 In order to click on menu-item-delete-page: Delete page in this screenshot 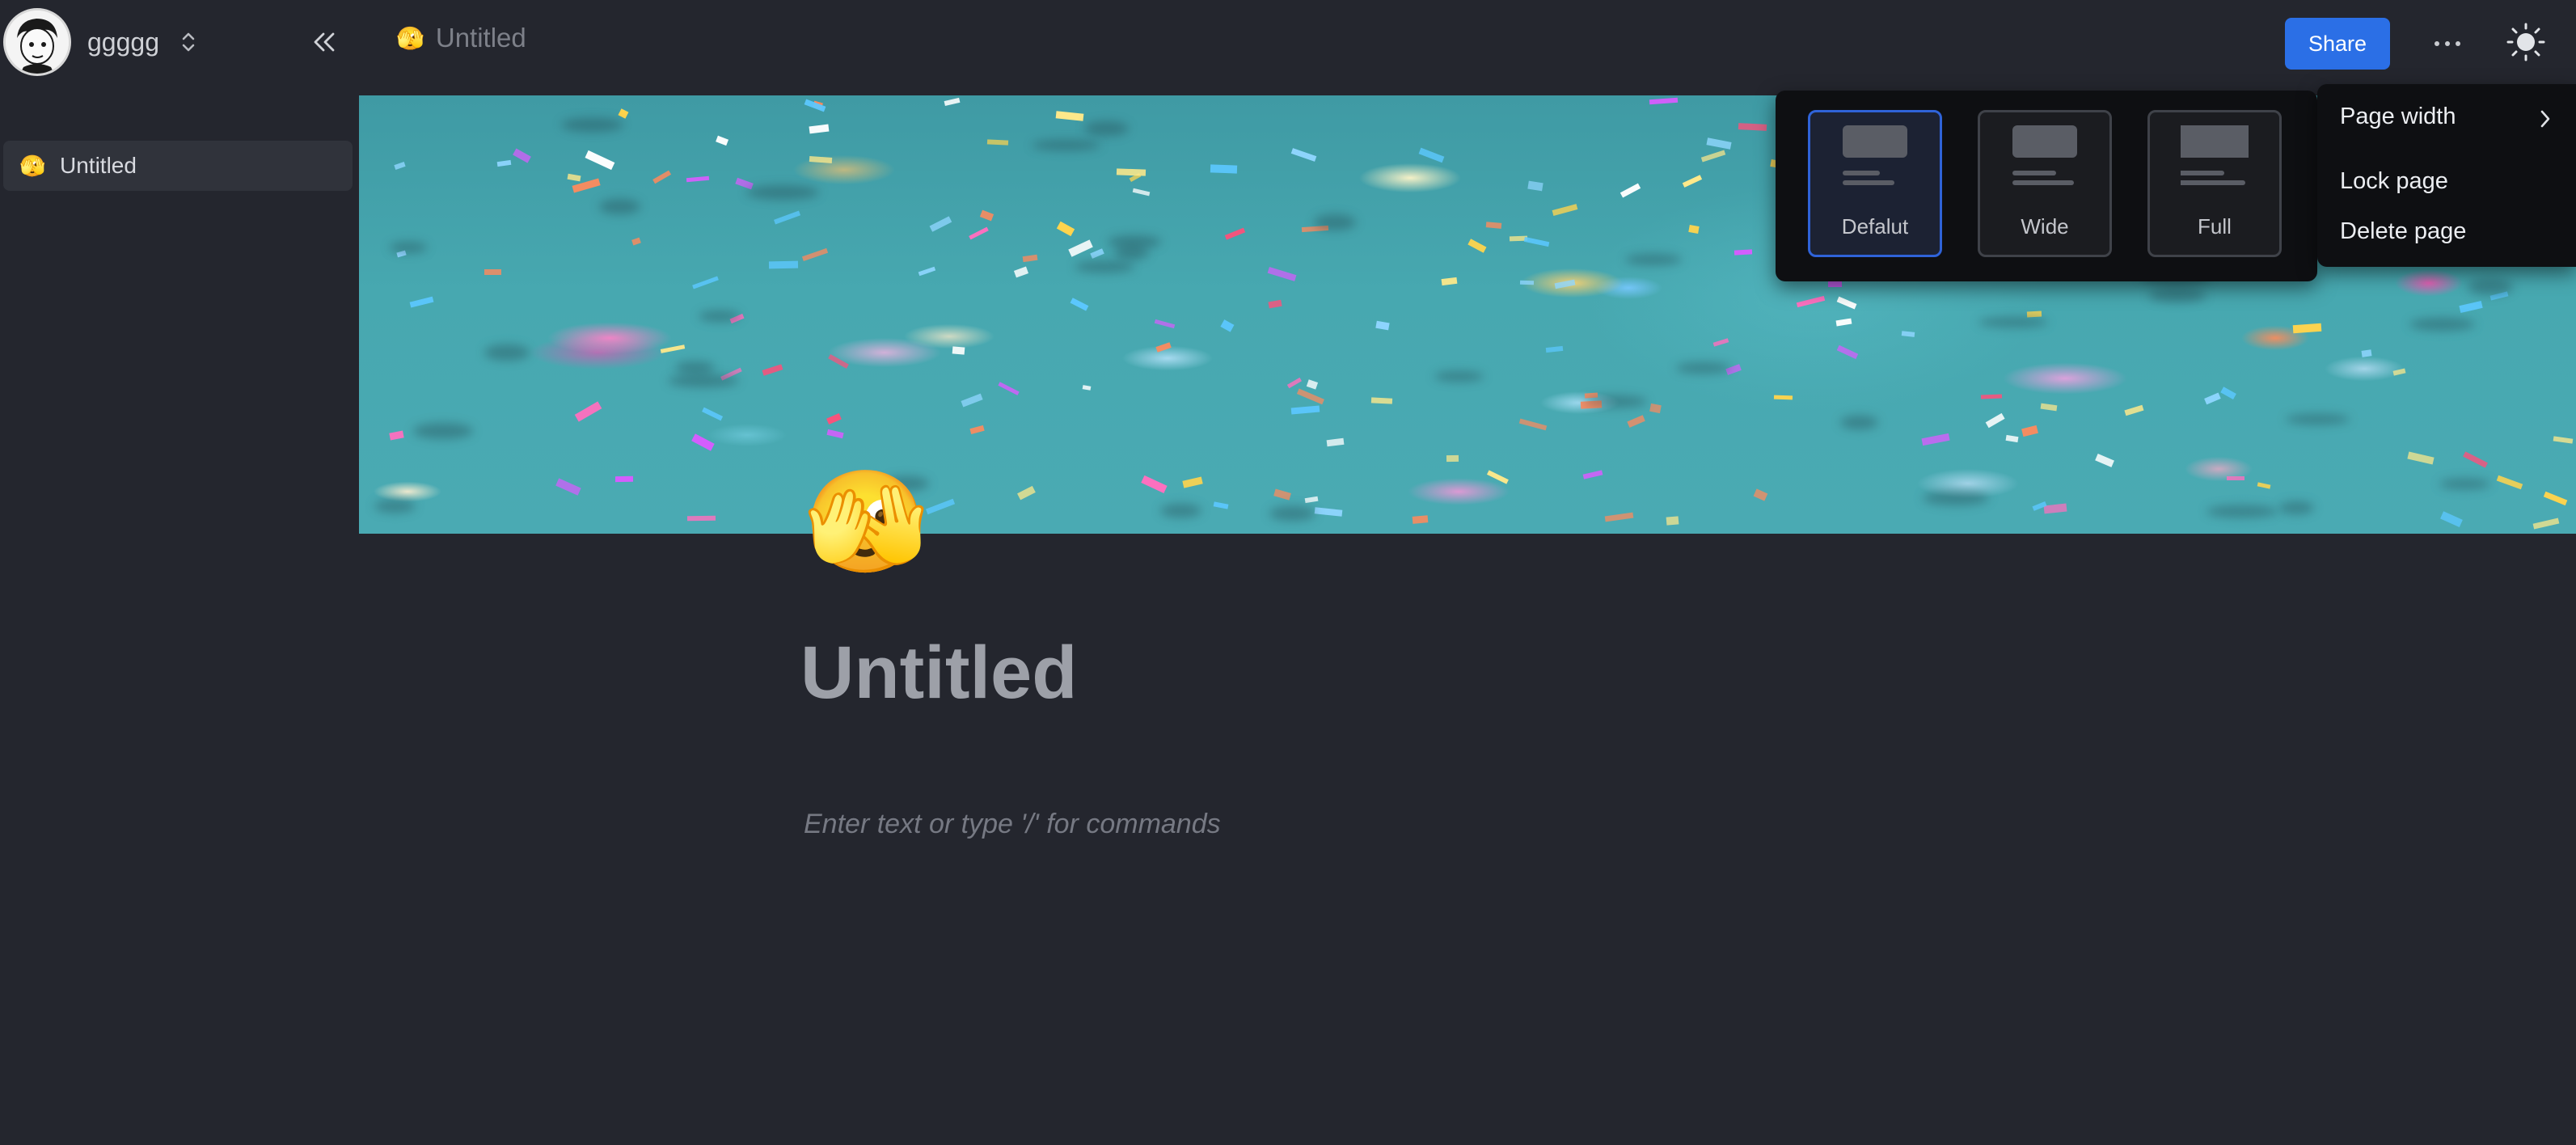, I will do `click(2403, 231)`.